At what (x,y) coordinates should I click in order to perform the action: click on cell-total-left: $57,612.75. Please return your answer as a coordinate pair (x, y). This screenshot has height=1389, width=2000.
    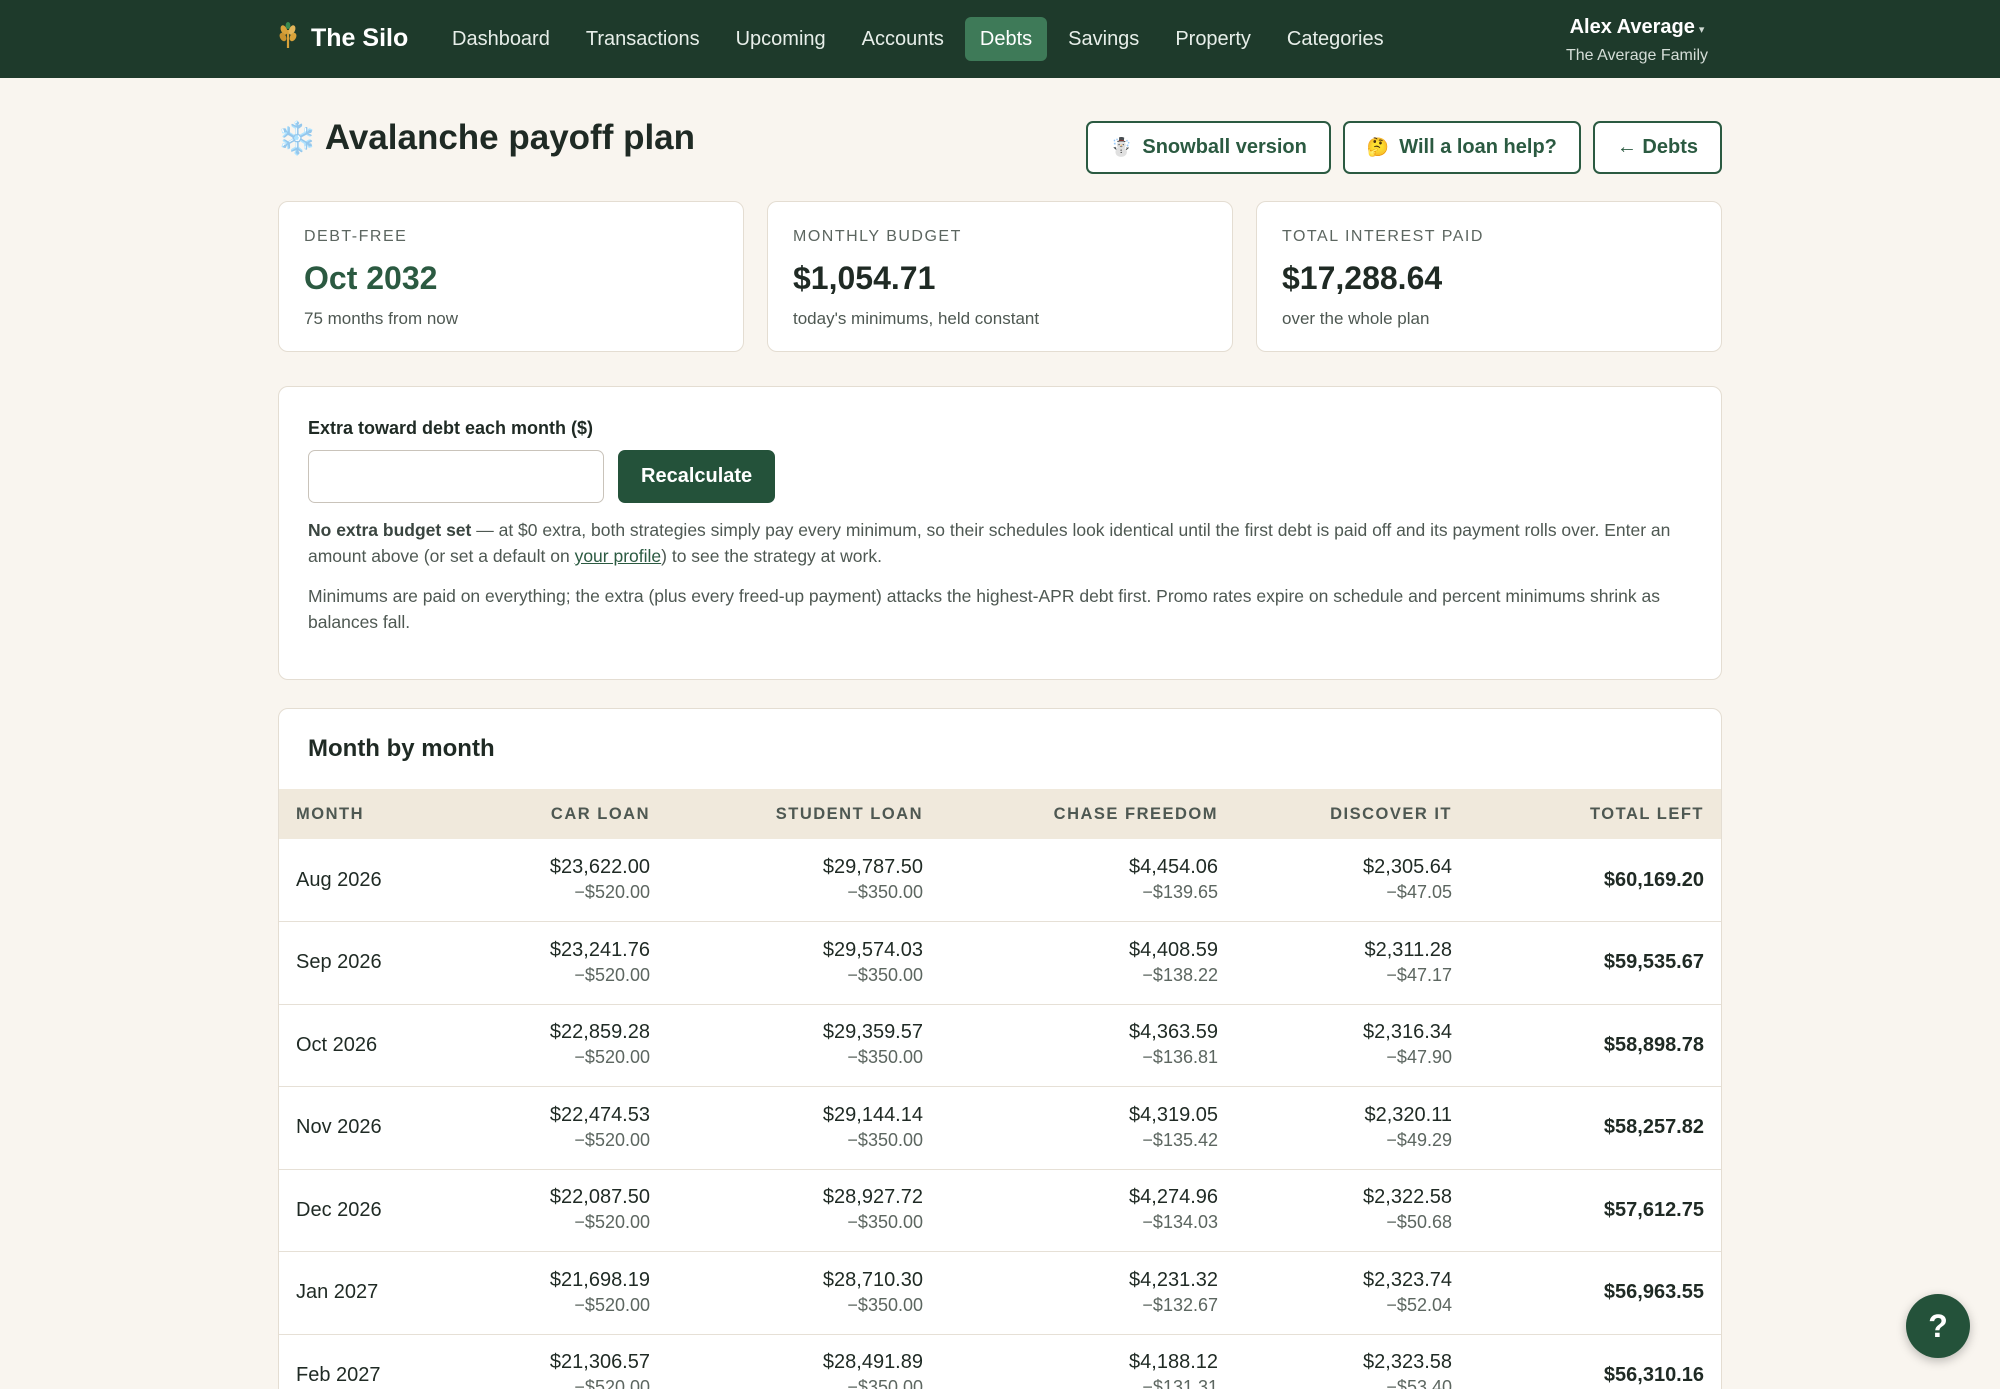
    Looking at the image, I should click on (1653, 1209).